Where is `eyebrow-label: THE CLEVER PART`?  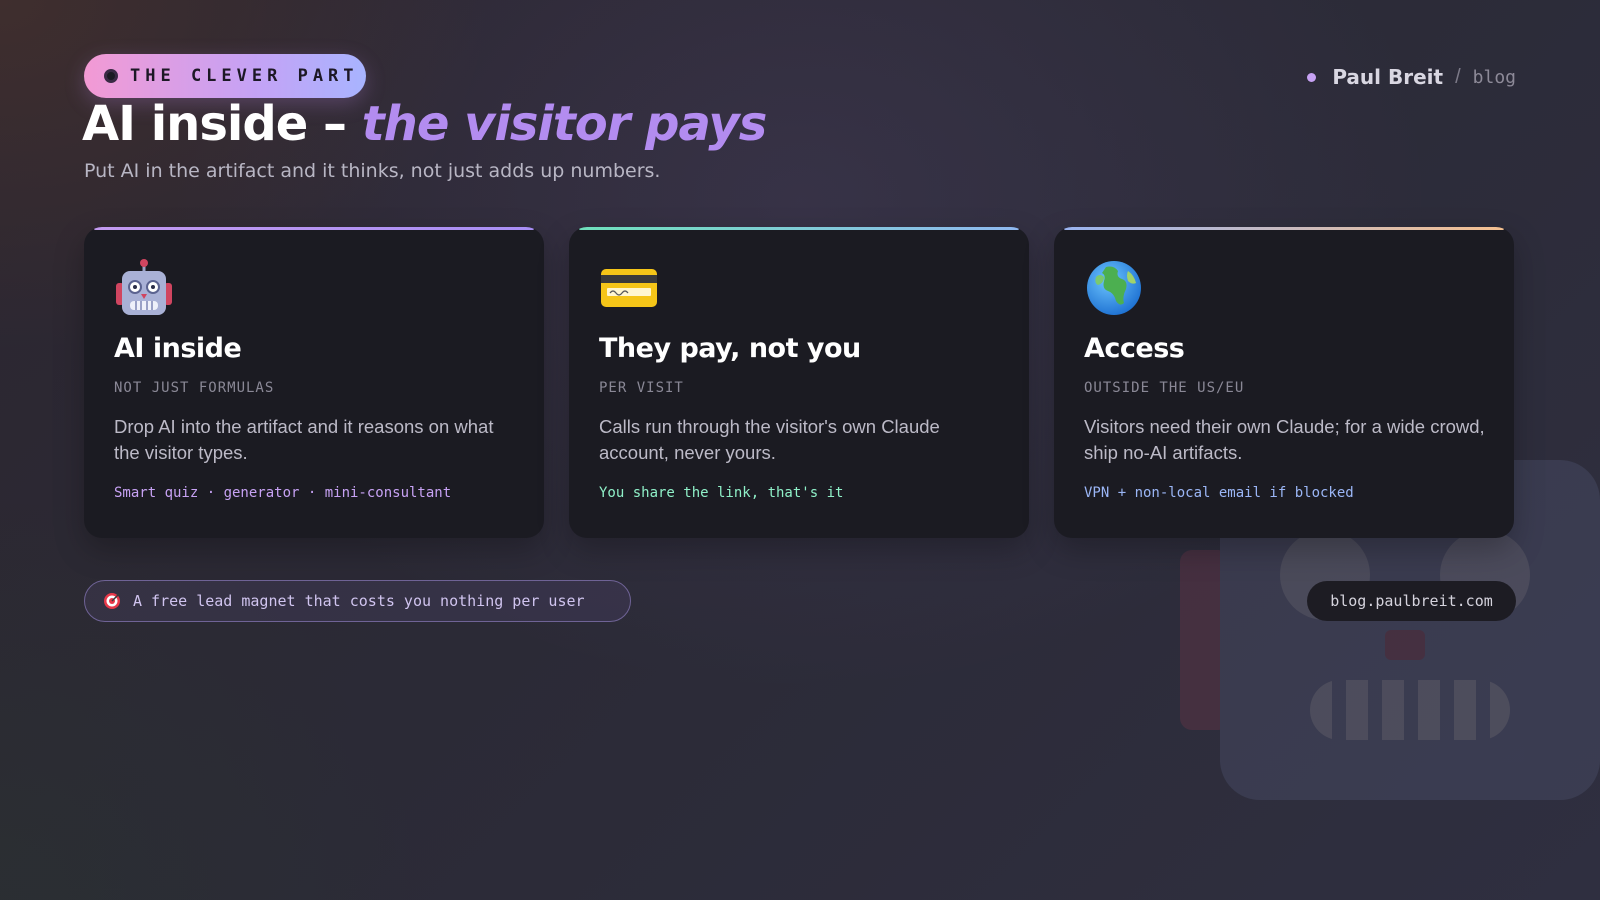
eyebrow-label: THE CLEVER PART is located at coordinates (244, 76).